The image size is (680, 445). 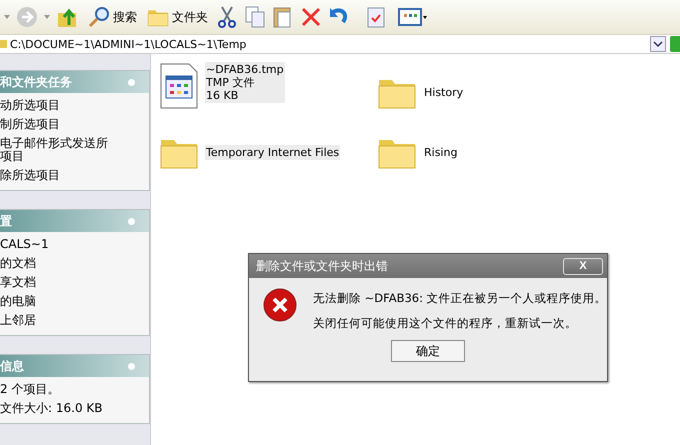 I want to click on panel-item: CALS~1, so click(x=56, y=244).